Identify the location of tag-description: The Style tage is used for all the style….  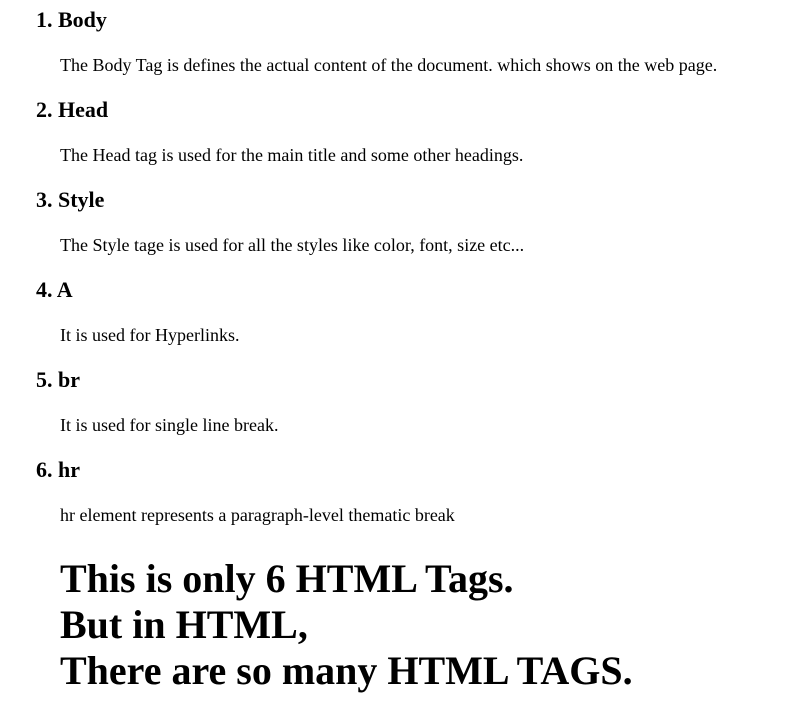
(292, 245).